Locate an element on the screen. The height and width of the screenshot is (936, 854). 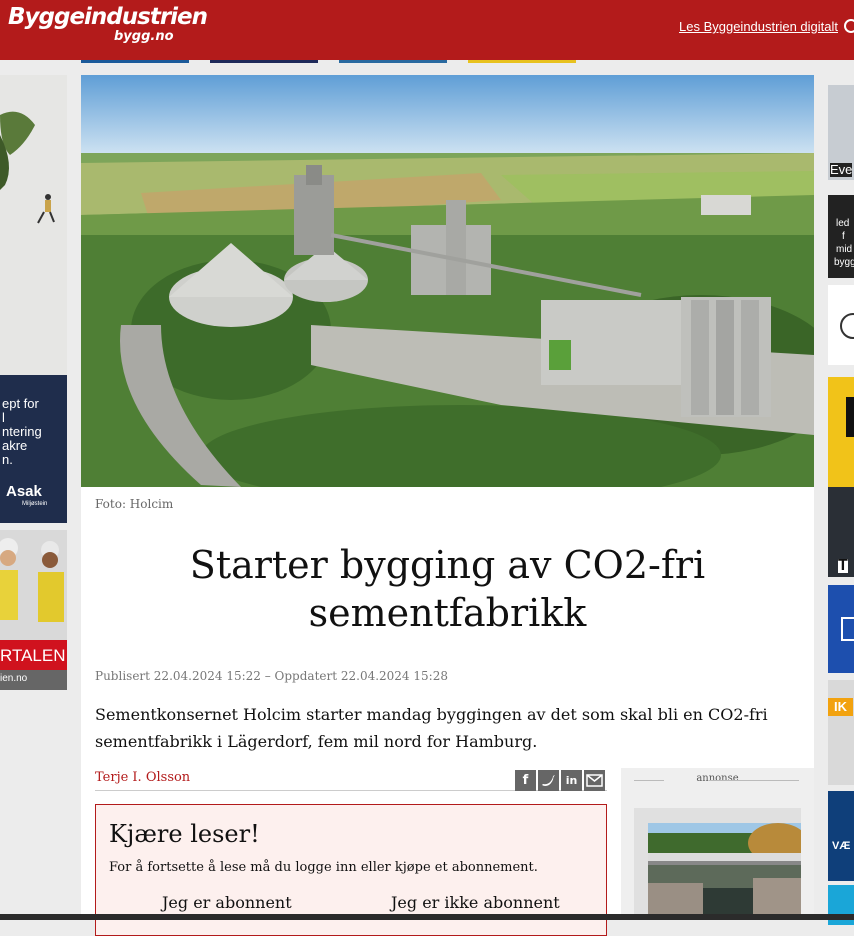
right-ad-1: Eve is located at coordinates (841, 132).